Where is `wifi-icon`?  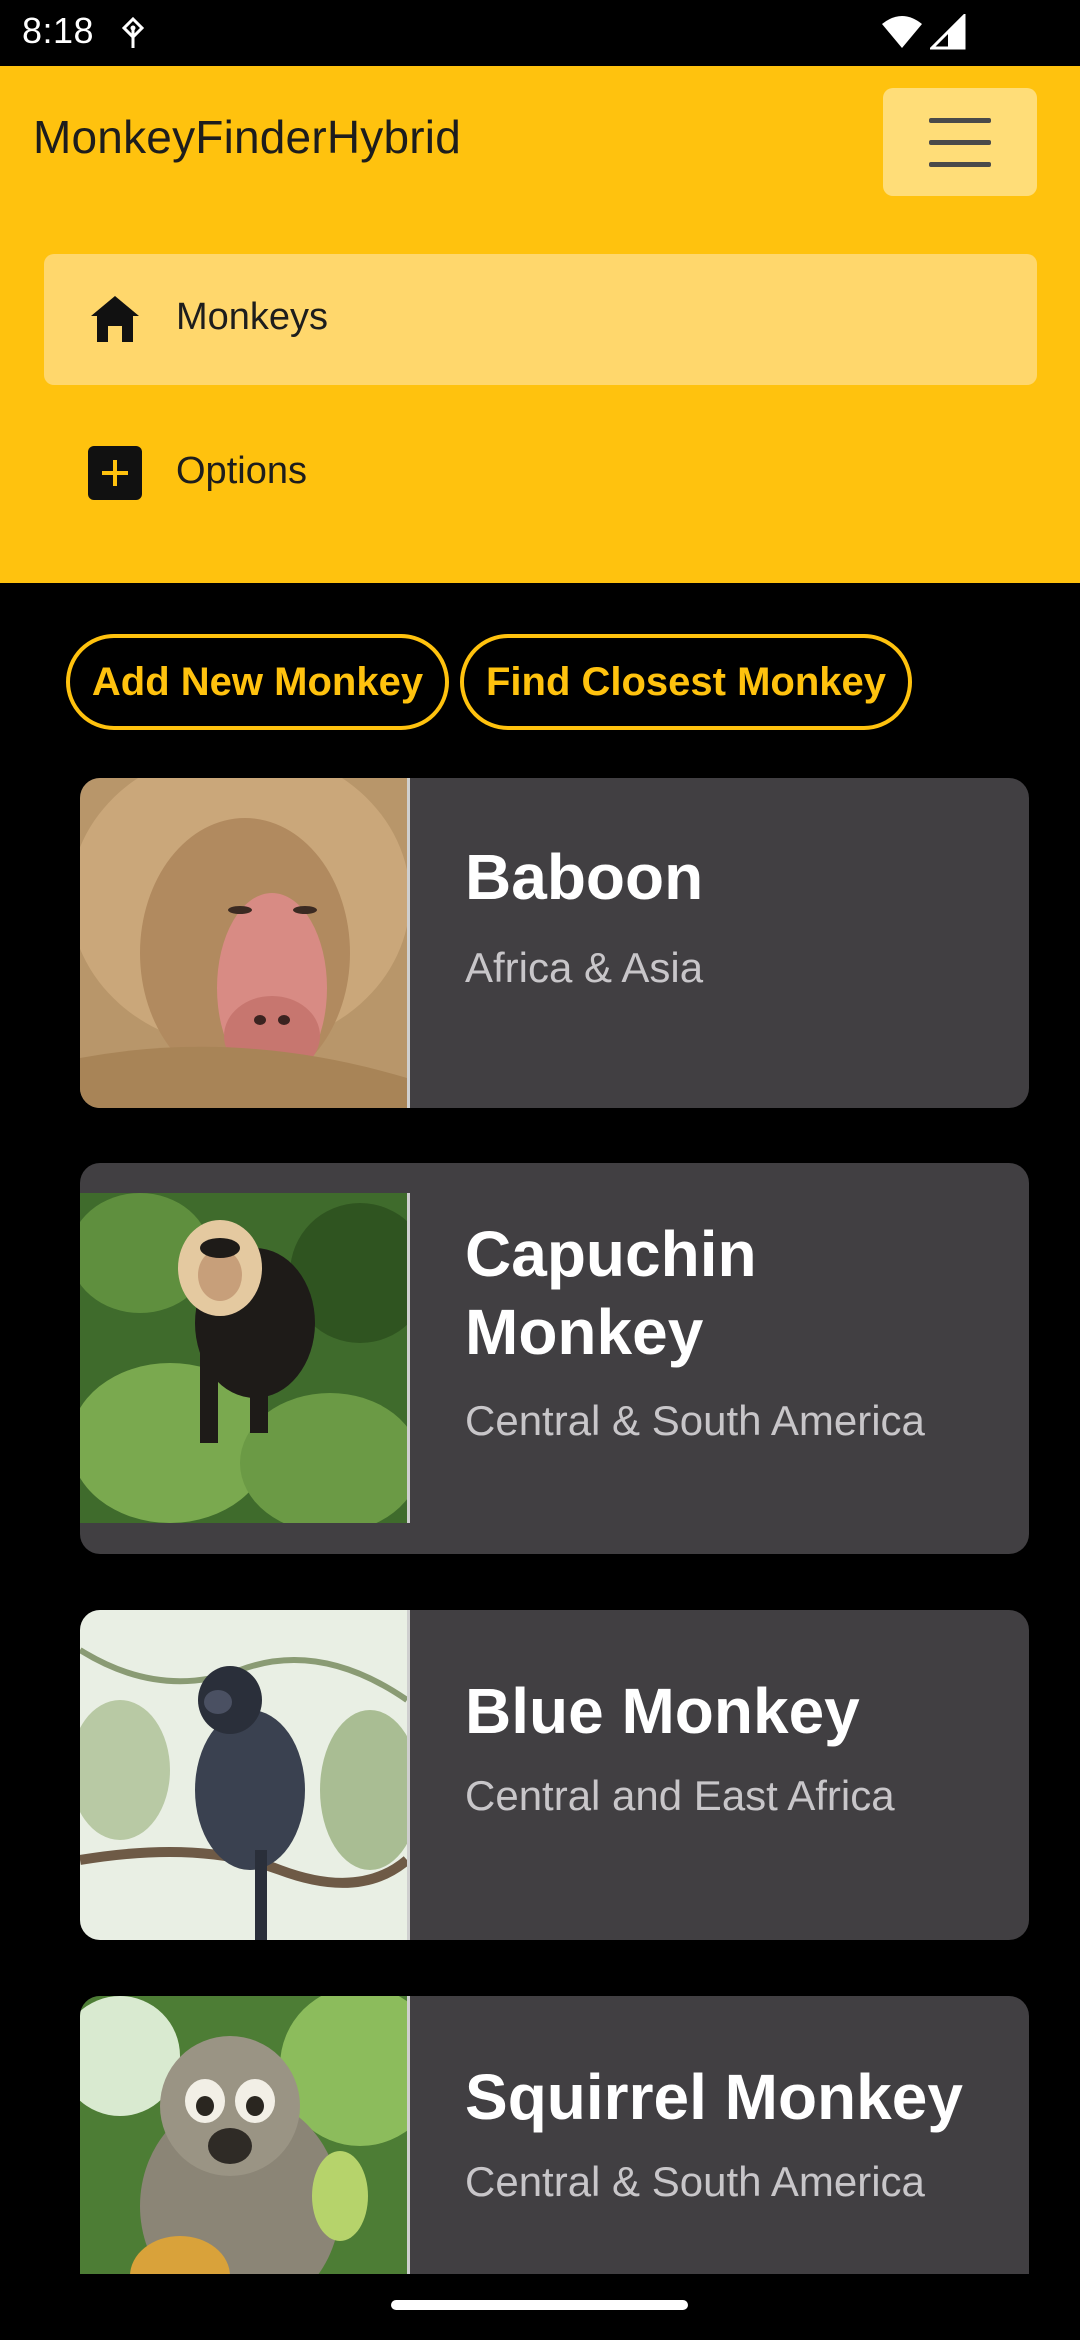
wifi-icon is located at coordinates (902, 32).